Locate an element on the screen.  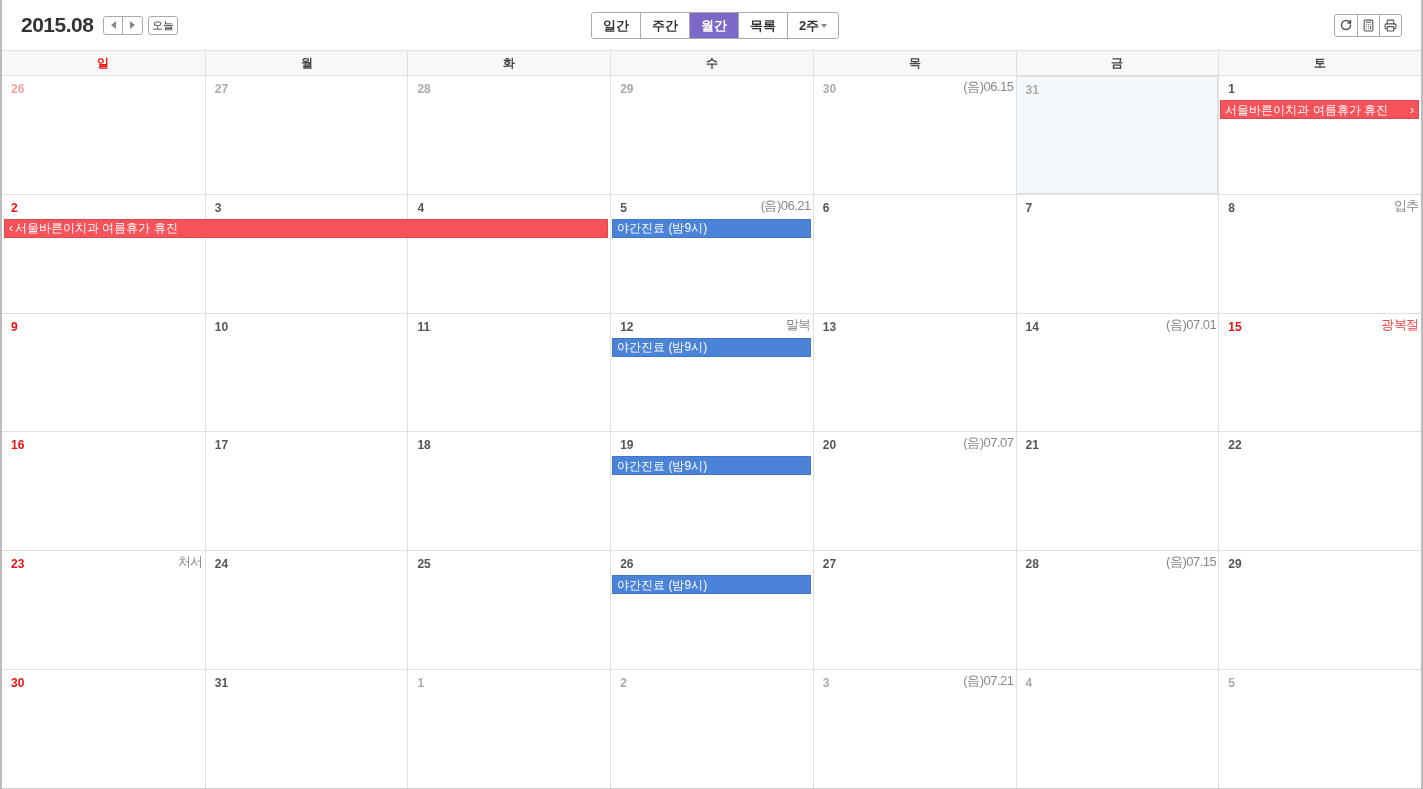
weekday-header: 목 is located at coordinates (914, 63).